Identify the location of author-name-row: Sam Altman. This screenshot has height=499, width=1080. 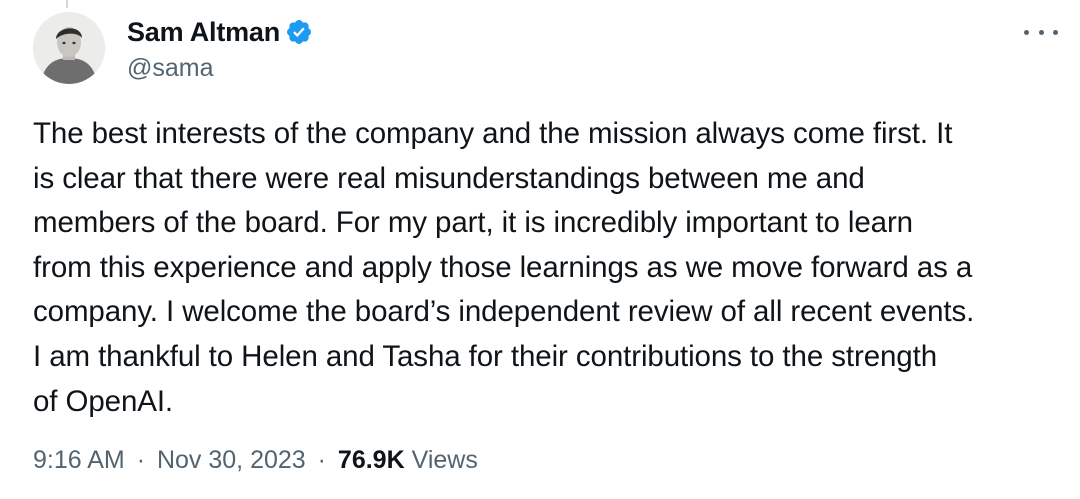
(220, 32).